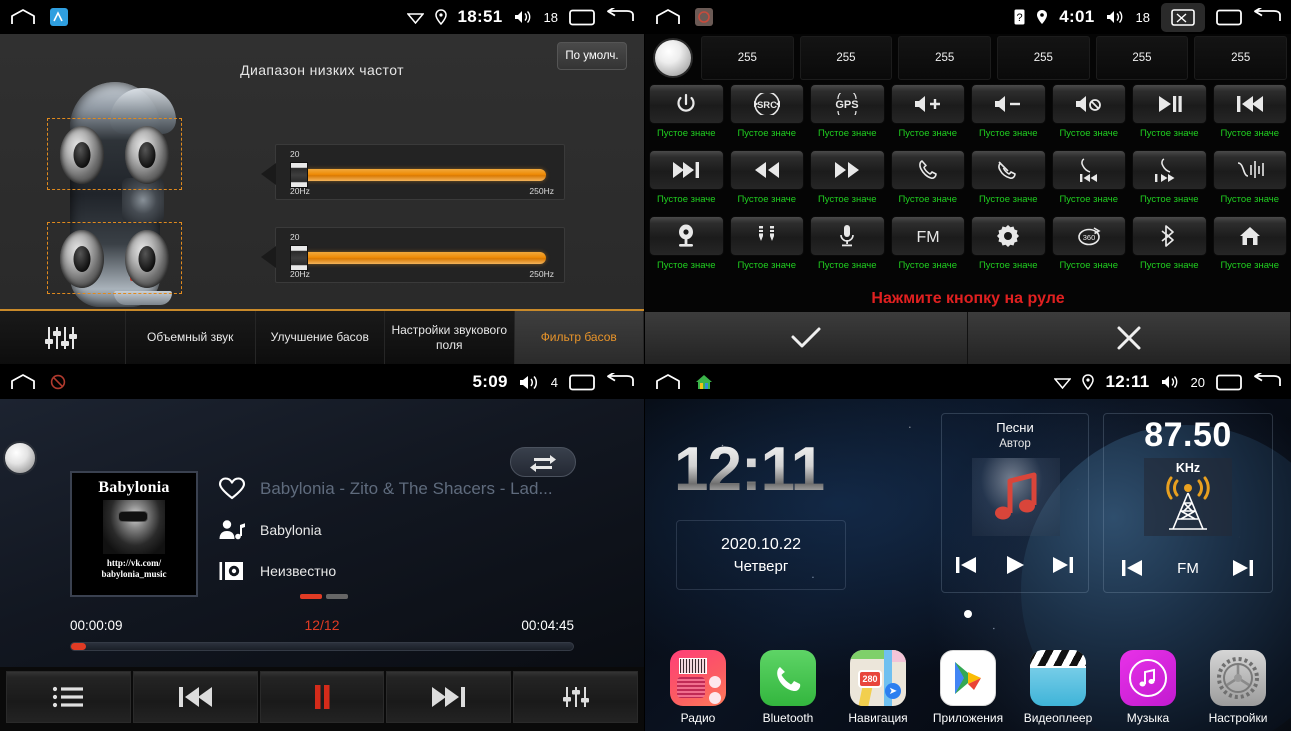 Image resolution: width=1291 pixels, height=731 pixels. What do you see at coordinates (1015, 565) in the screenshot?
I see `play-icon` at bounding box center [1015, 565].